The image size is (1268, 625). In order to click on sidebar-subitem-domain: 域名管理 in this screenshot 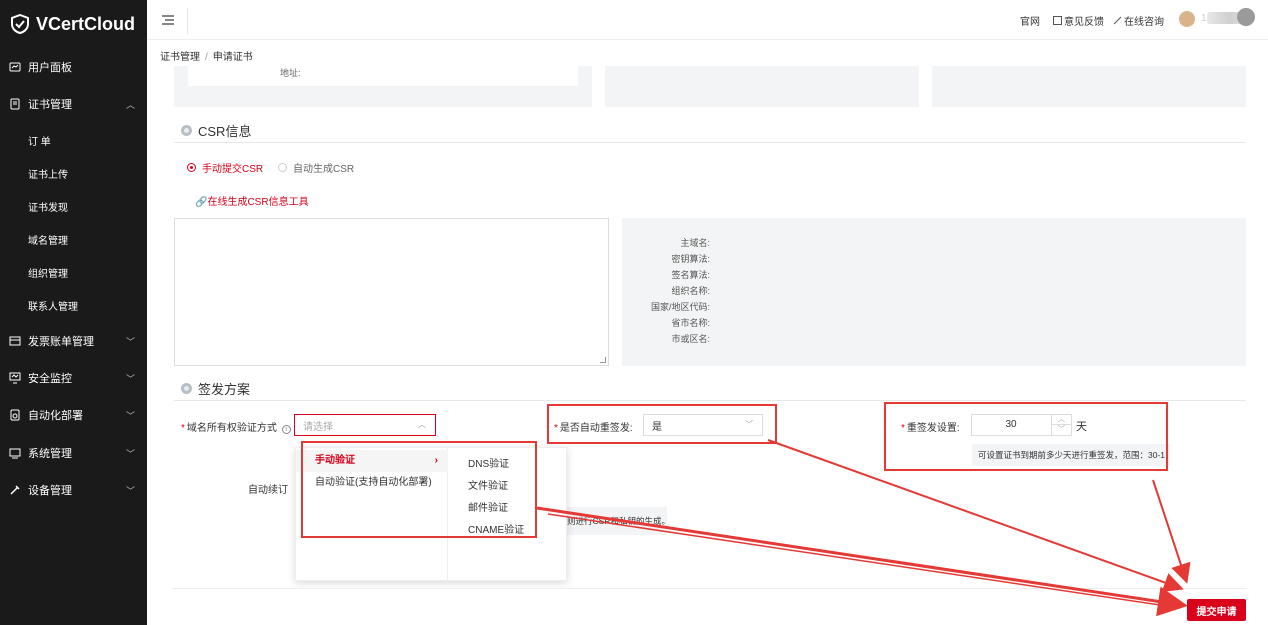, I will do `click(73, 239)`.